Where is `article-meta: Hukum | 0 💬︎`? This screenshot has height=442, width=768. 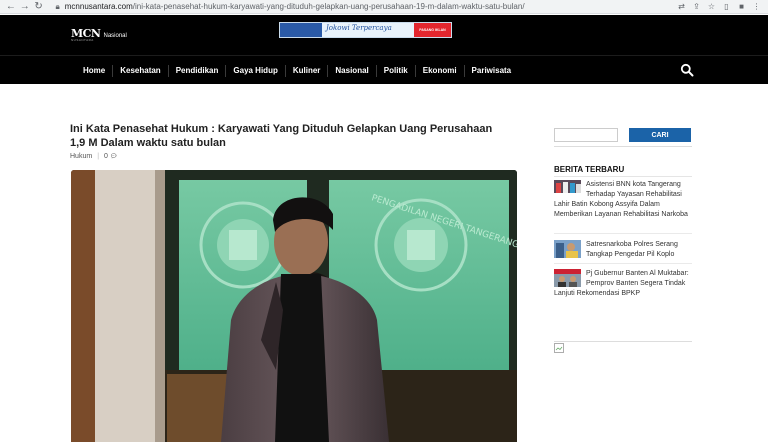 article-meta: Hukum | 0 💬︎ is located at coordinates (94, 156).